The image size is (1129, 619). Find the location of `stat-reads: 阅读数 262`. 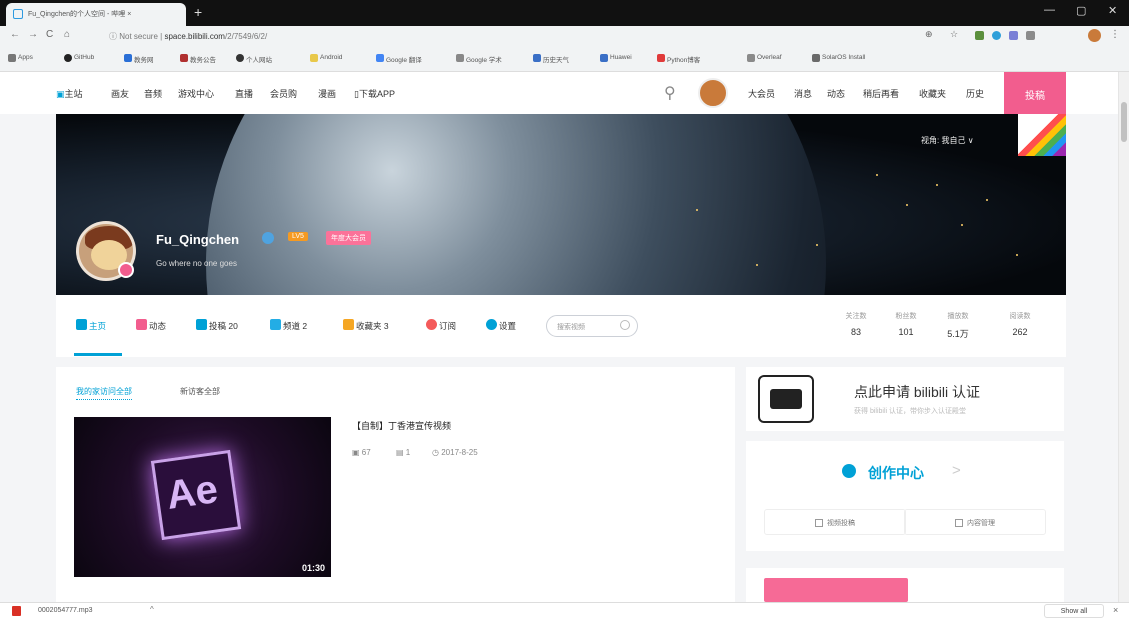

stat-reads: 阅读数 262 is located at coordinates (1020, 325).